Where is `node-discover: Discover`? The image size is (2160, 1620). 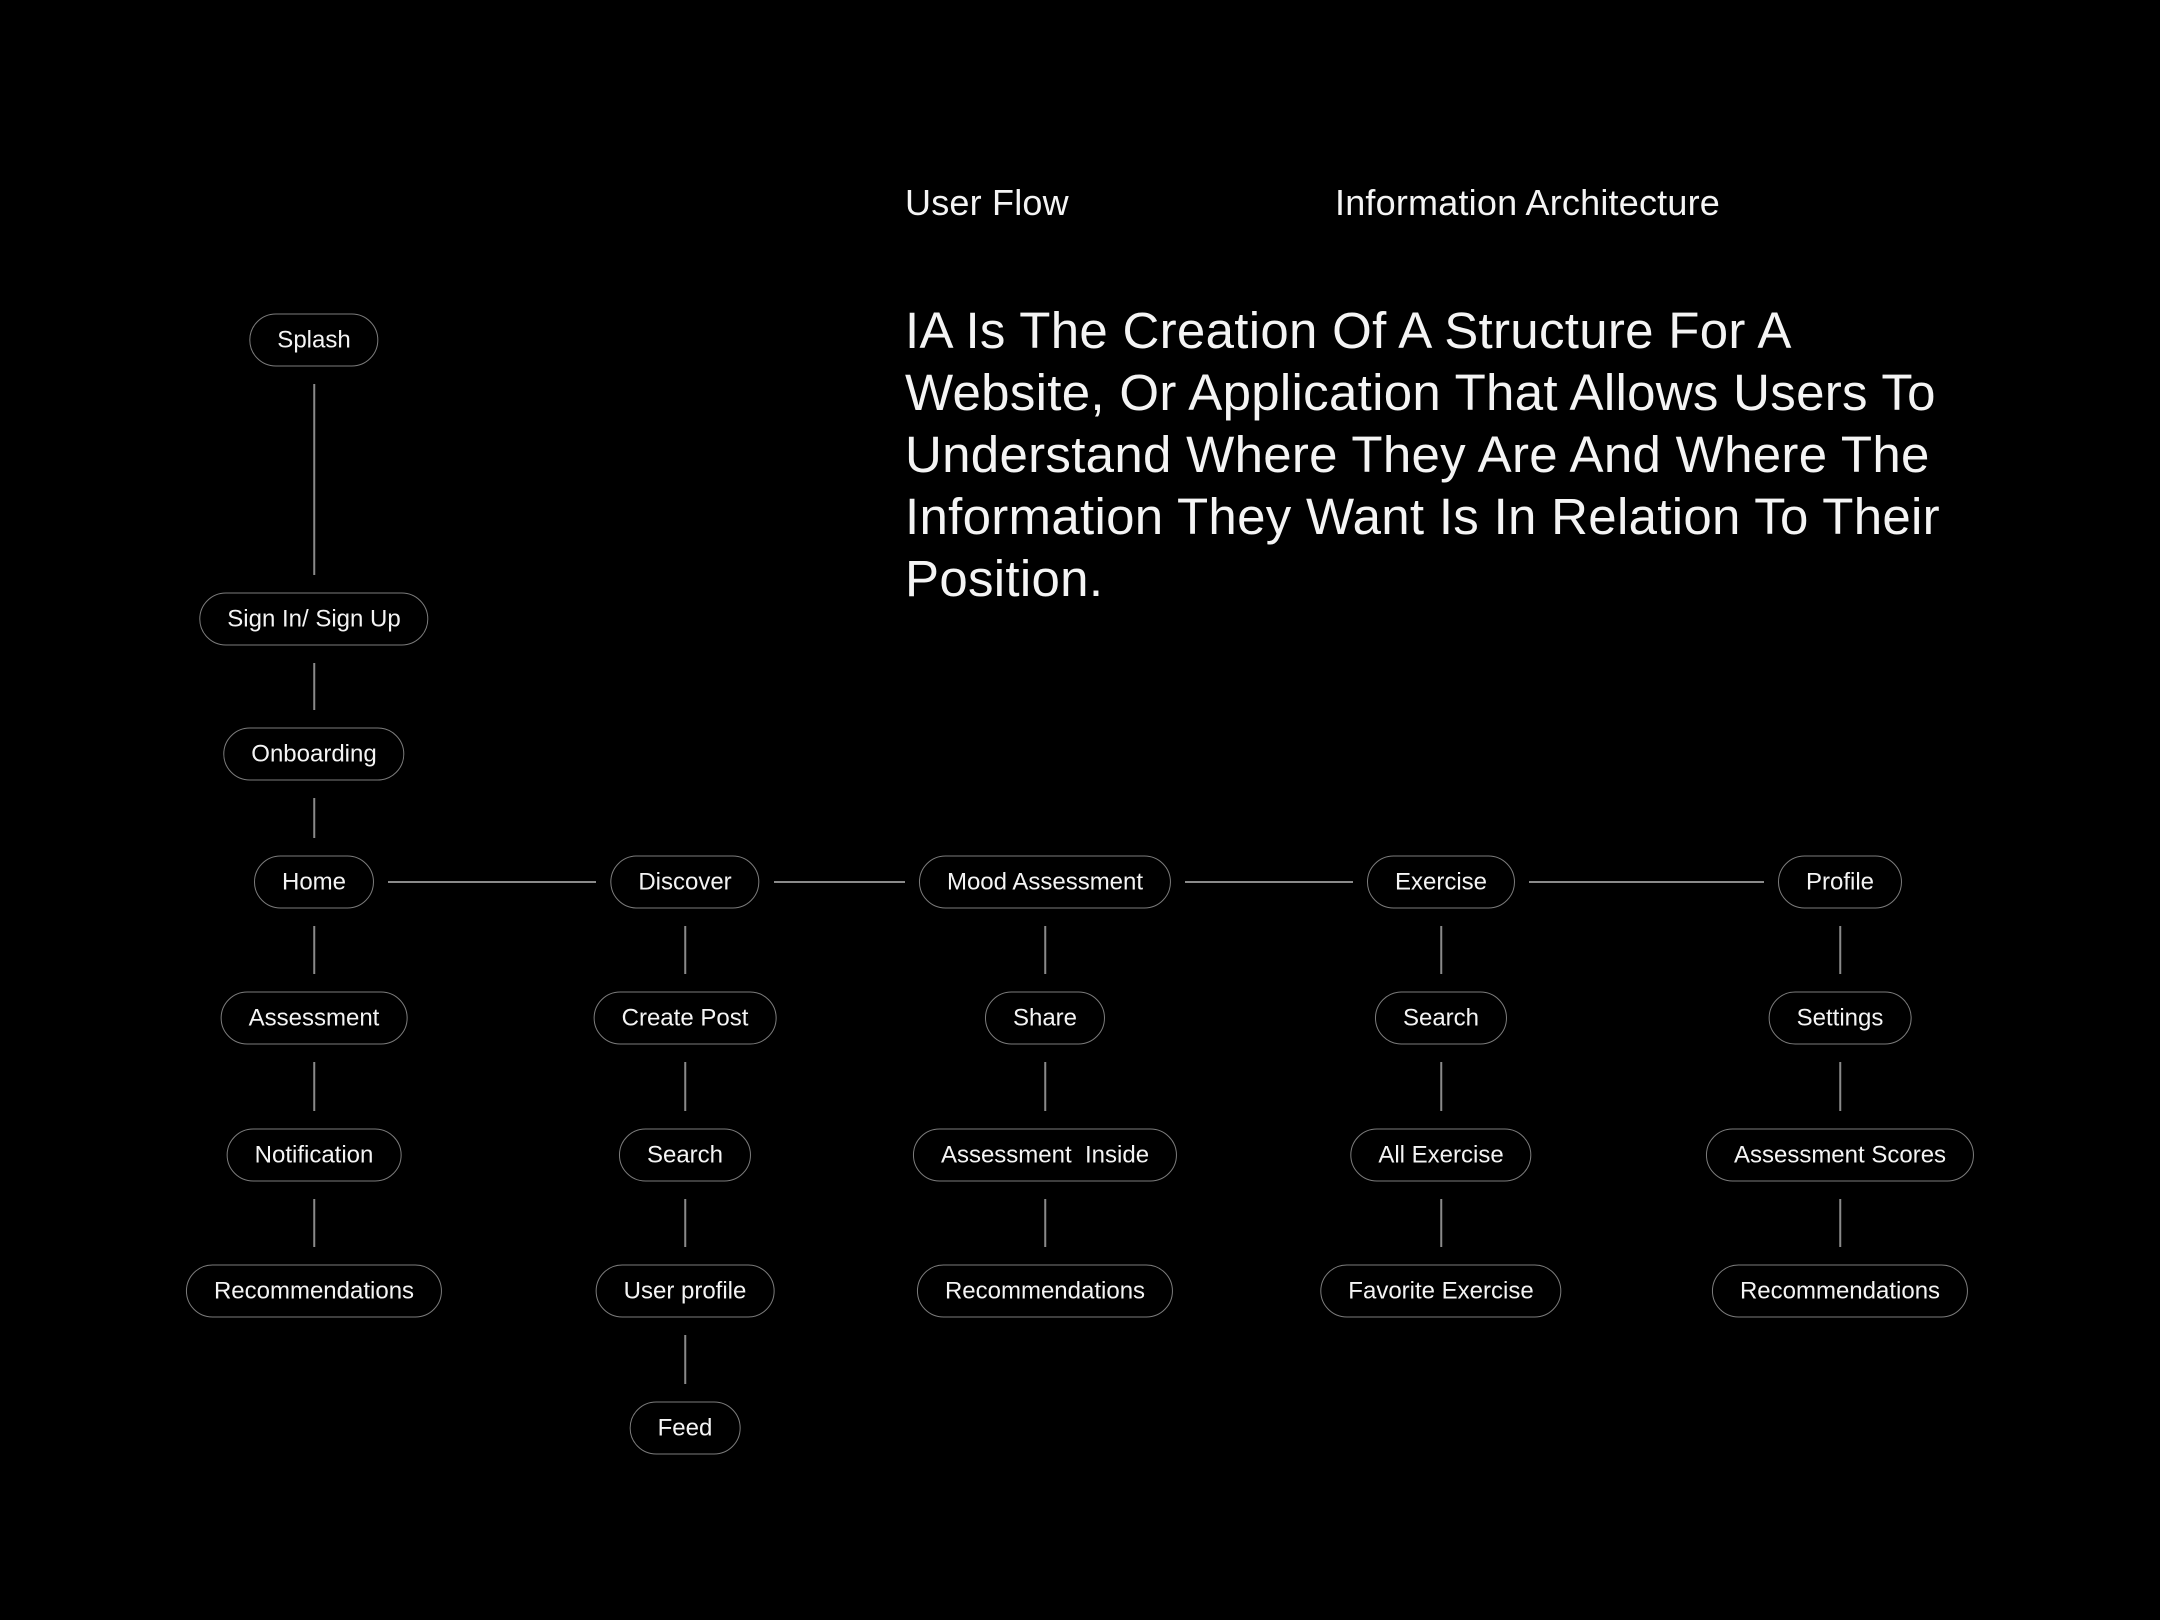 node-discover: Discover is located at coordinates (685, 882).